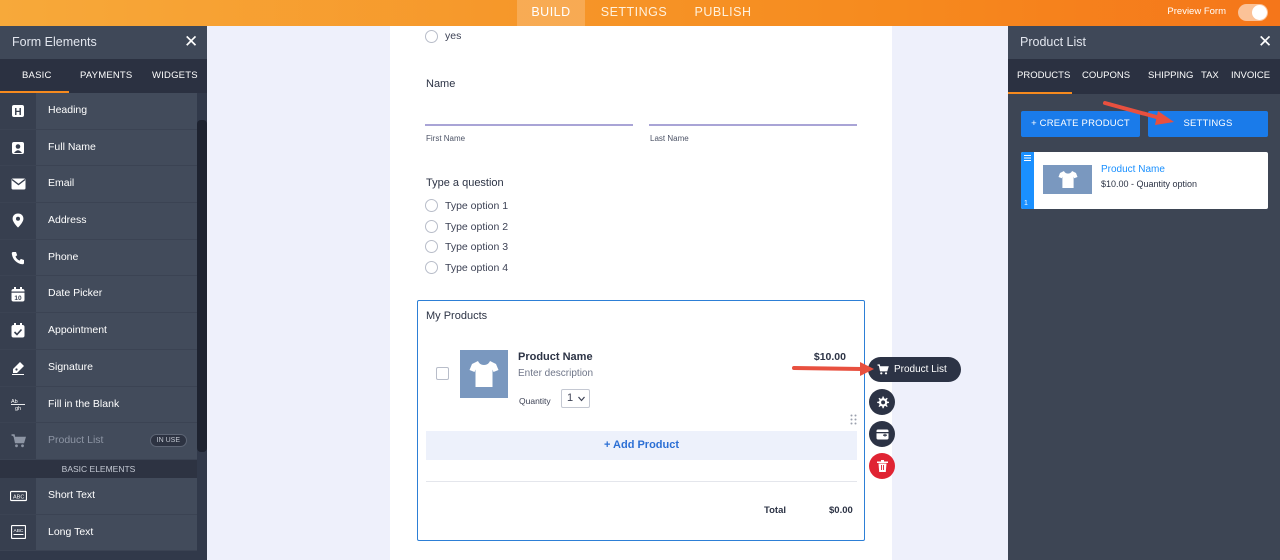 This screenshot has height=560, width=1280. What do you see at coordinates (833, 369) in the screenshot?
I see `arrow-to-product-list` at bounding box center [833, 369].